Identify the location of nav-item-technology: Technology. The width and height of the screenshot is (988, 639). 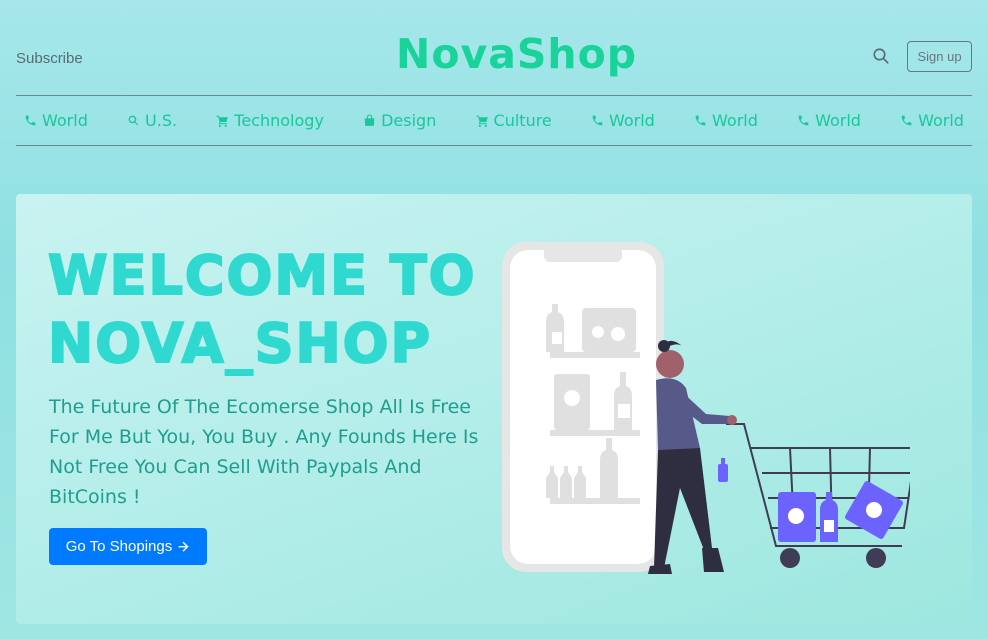
(270, 120).